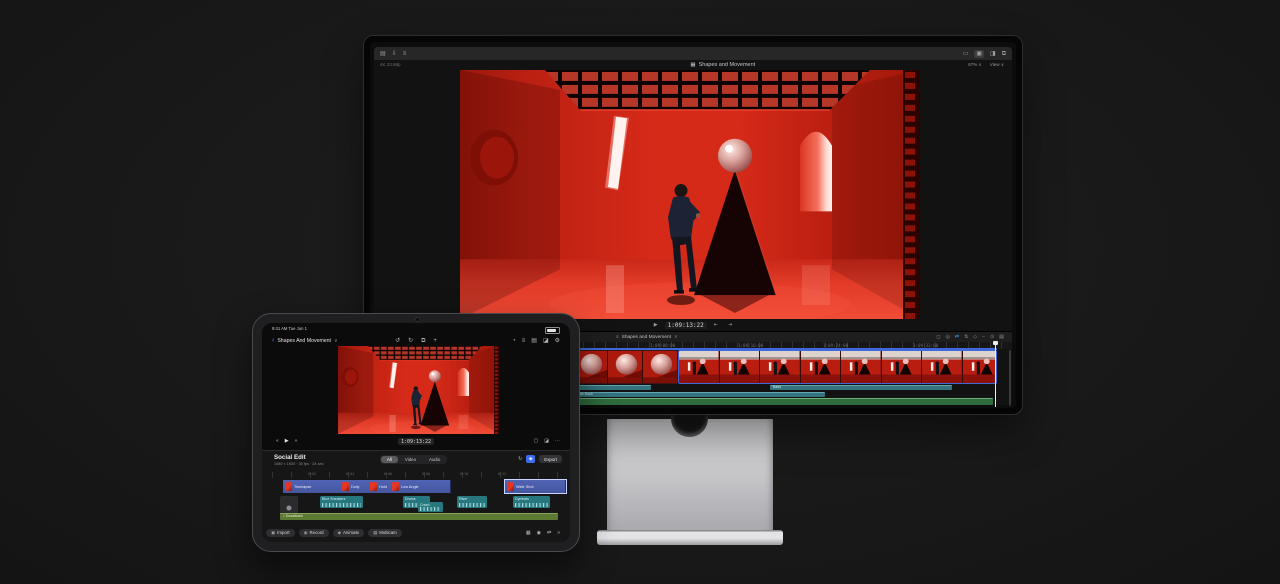  What do you see at coordinates (716, 325) in the screenshot?
I see `loop-icon: ⇤` at bounding box center [716, 325].